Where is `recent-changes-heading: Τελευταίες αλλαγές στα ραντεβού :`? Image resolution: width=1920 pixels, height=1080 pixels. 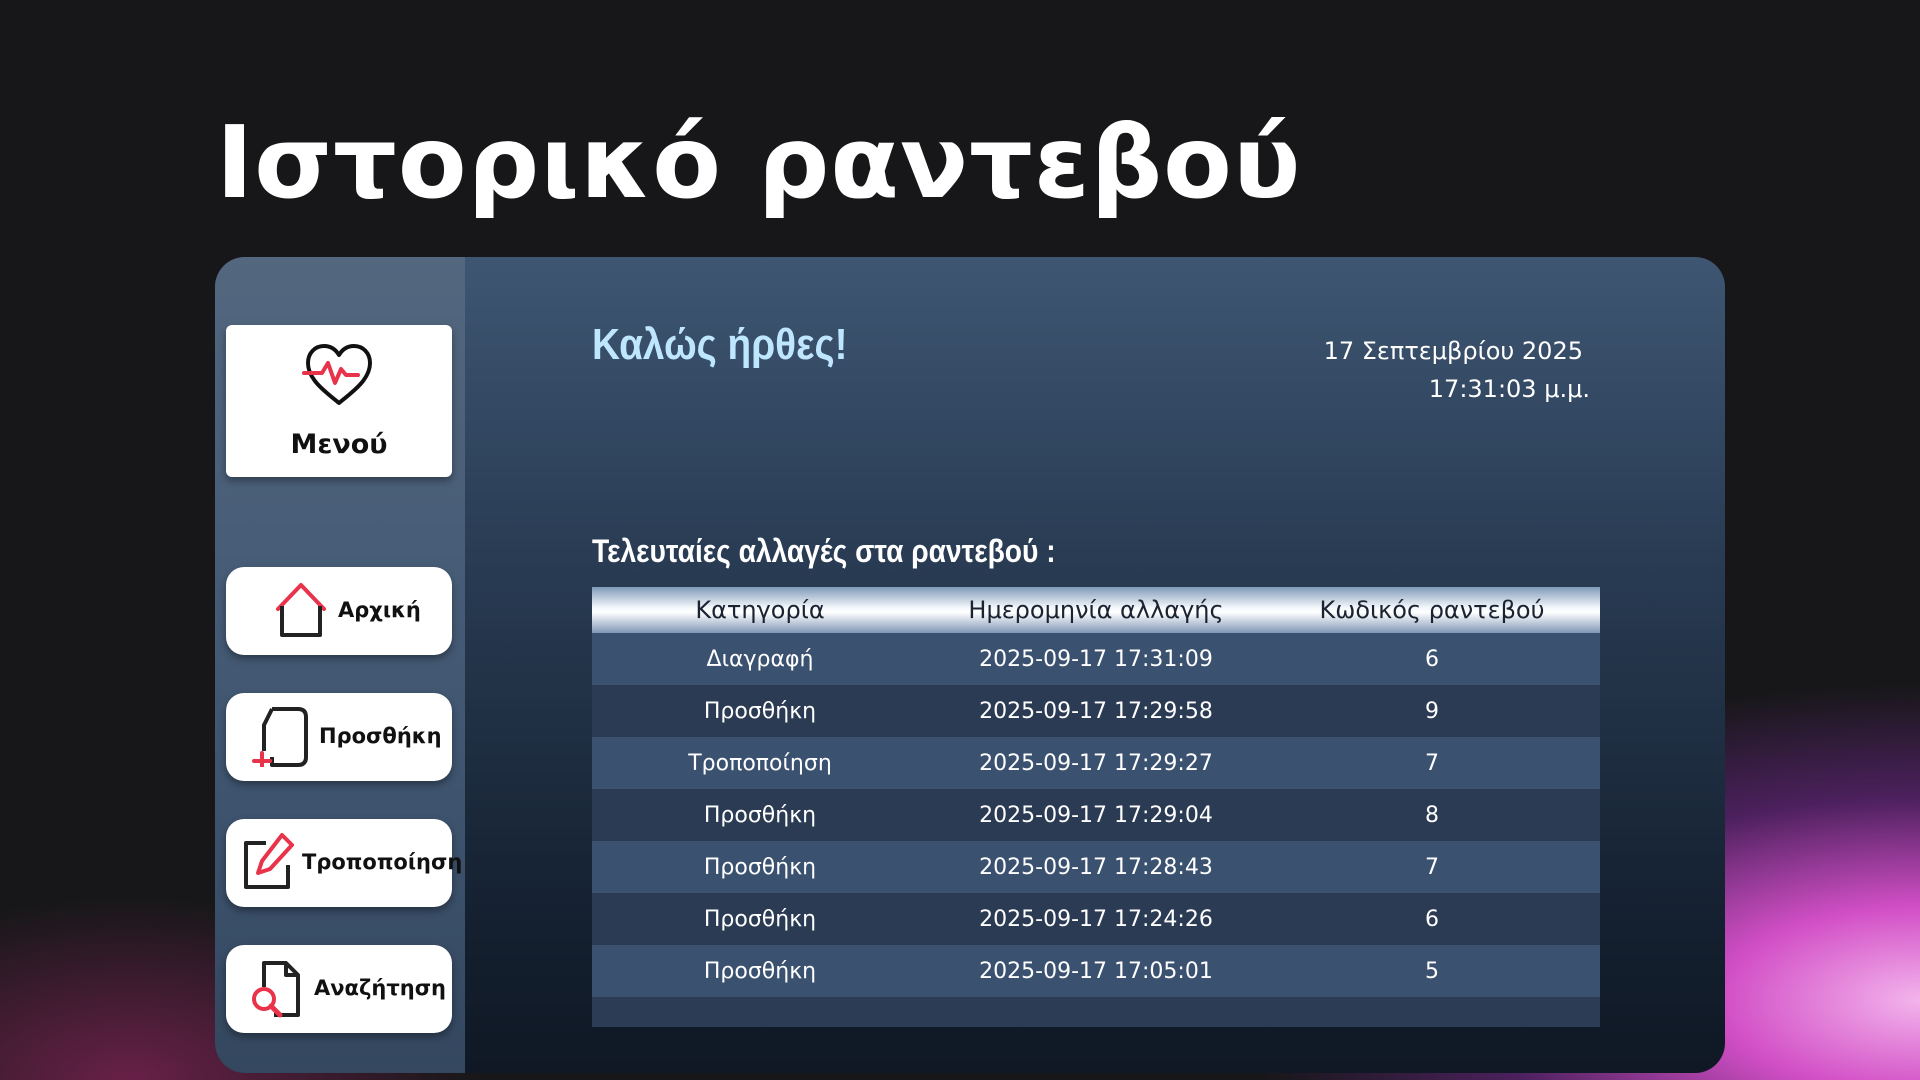 recent-changes-heading: Τελευταίες αλλαγές στα ραντεβού : is located at coordinates (824, 551).